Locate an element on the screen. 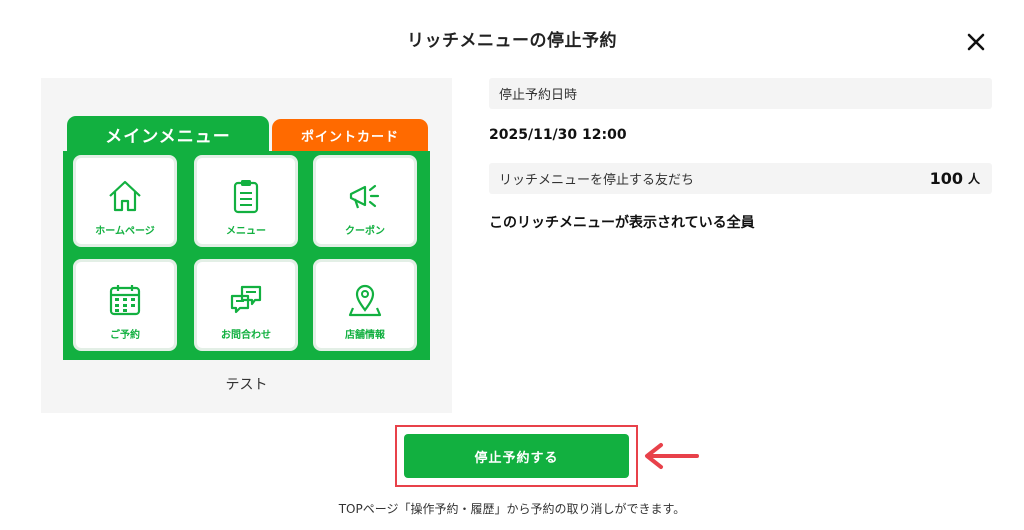  schedule-label-row: 停止予約日時 is located at coordinates (740, 93).